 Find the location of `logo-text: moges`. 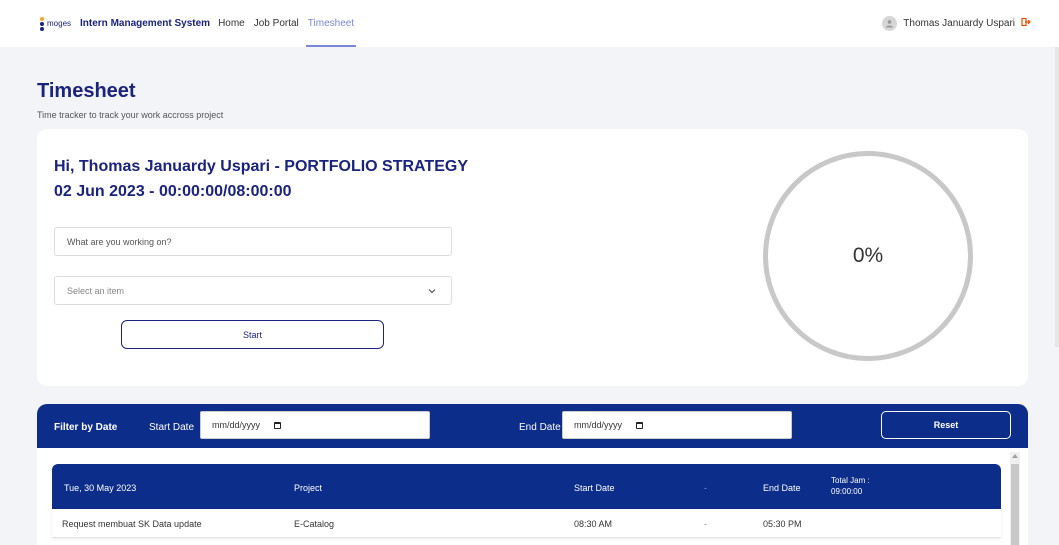

logo-text: moges is located at coordinates (59, 23).